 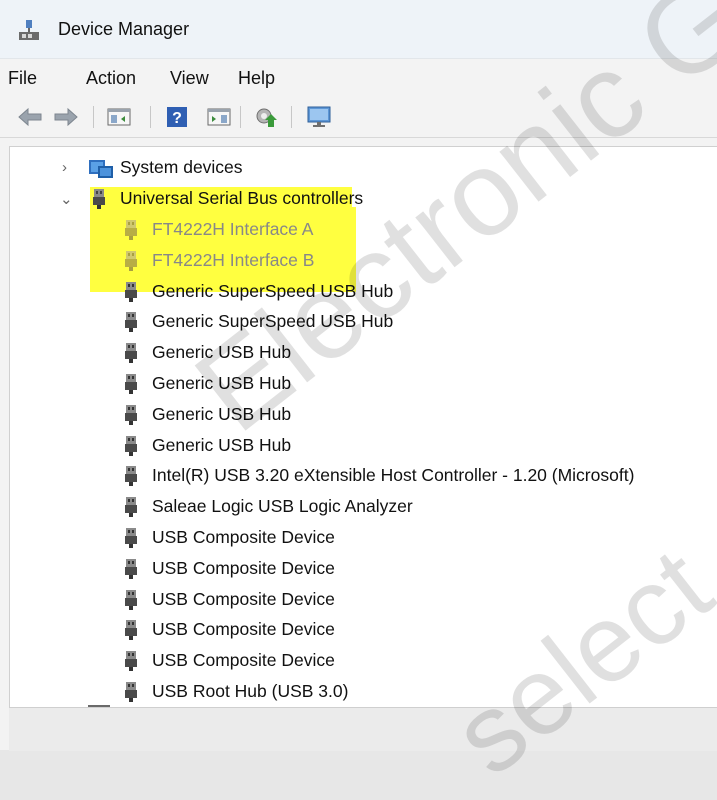 I want to click on update-driver-icon, so click(x=266, y=117).